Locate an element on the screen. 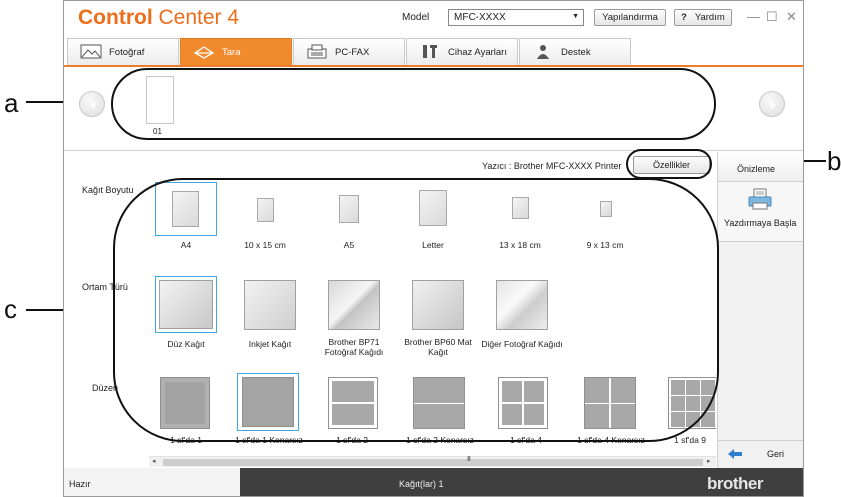  tab-scan: Tara is located at coordinates (236, 51).